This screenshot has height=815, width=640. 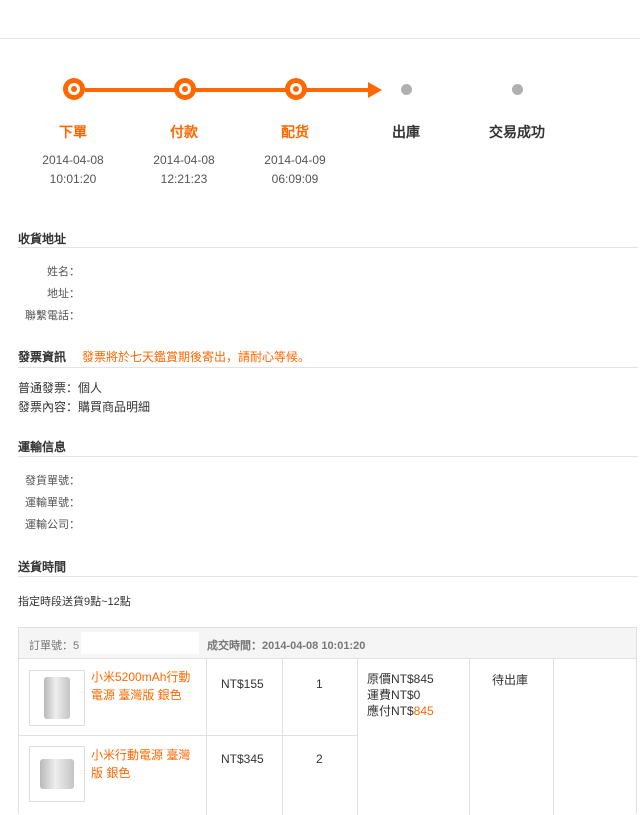 What do you see at coordinates (295, 170) in the screenshot?
I see `step-time-allocation: 2014-04-09 06:09:09` at bounding box center [295, 170].